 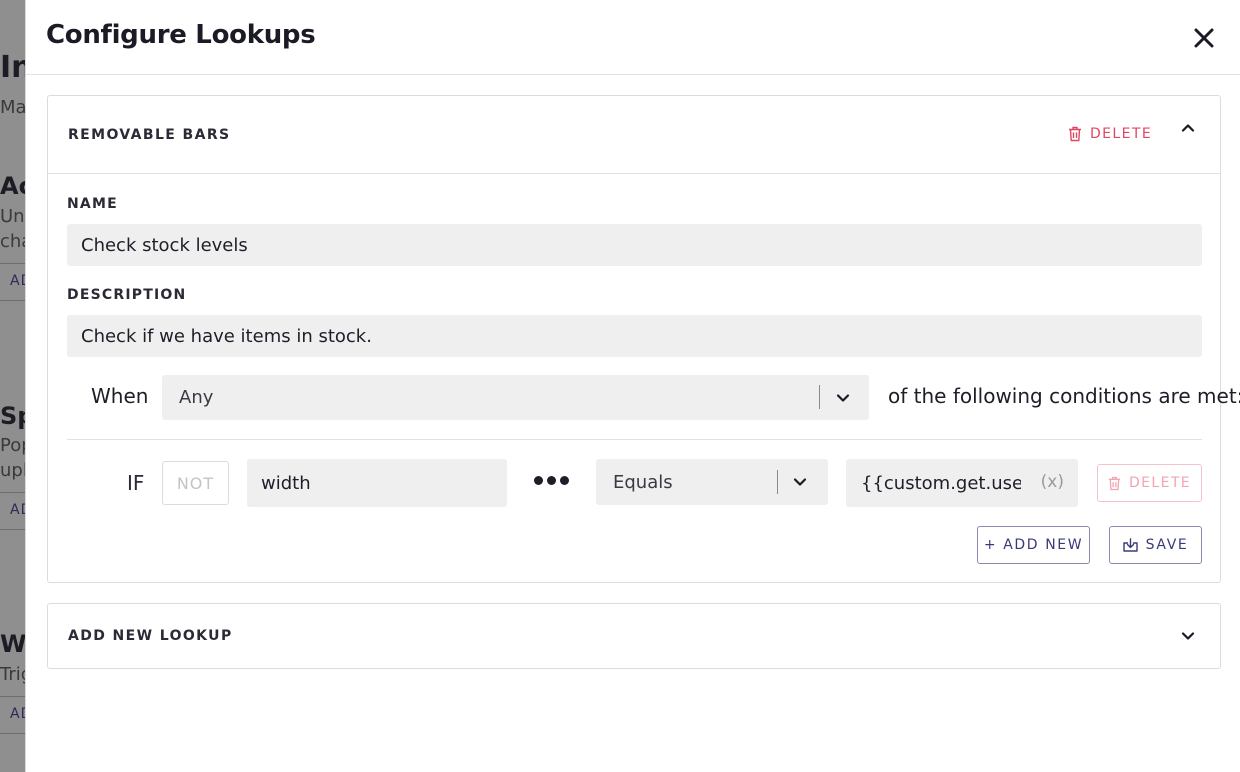 What do you see at coordinates (634, 636) in the screenshot?
I see `add-new-lookup-panel: ADD NEW LOOKUP` at bounding box center [634, 636].